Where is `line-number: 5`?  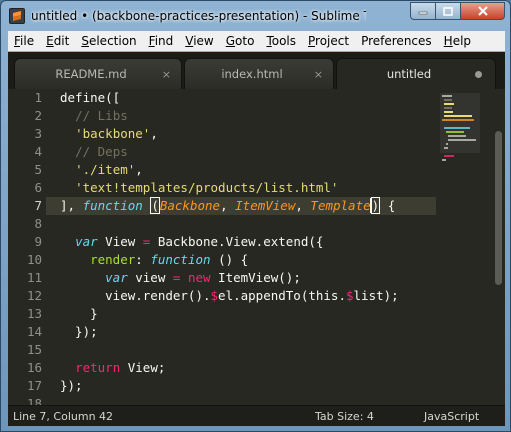 line-number: 5 is located at coordinates (38, 169).